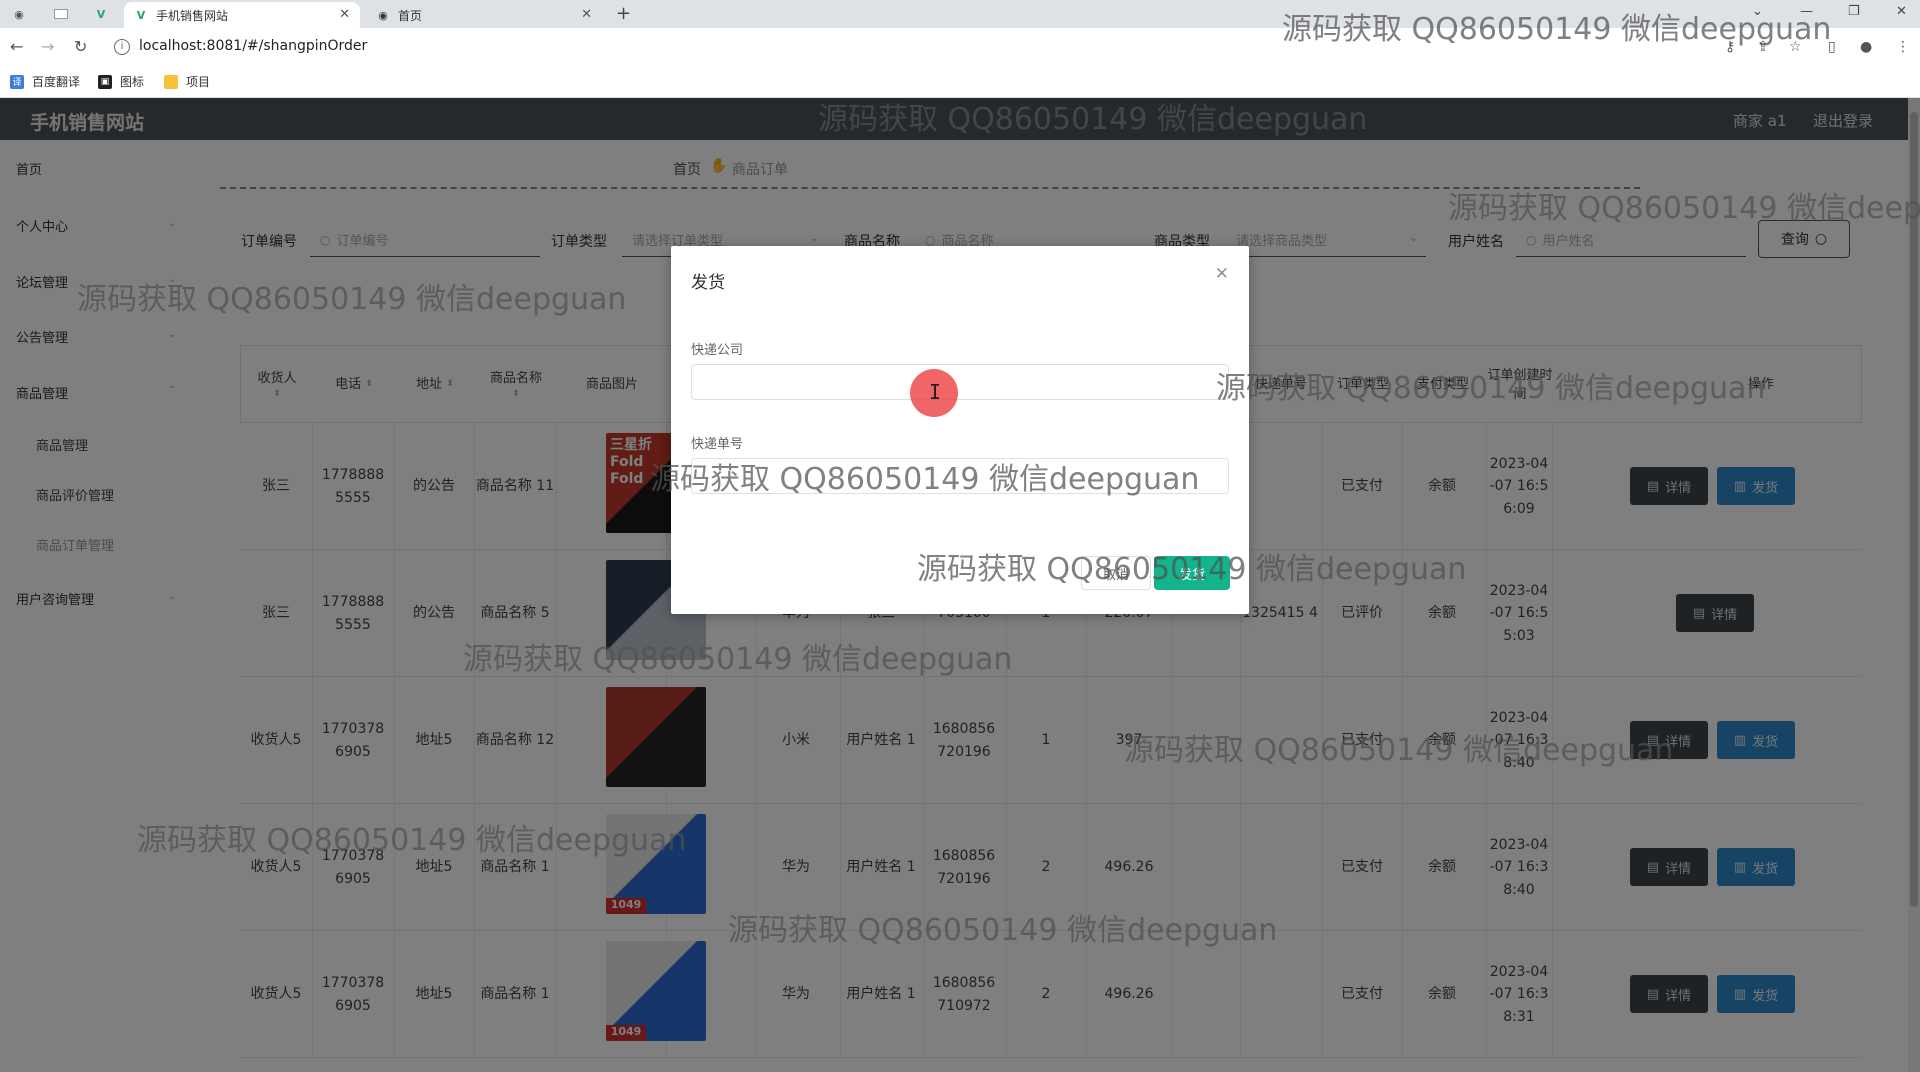 This screenshot has height=1072, width=1920. I want to click on folder-icon, so click(171, 81).